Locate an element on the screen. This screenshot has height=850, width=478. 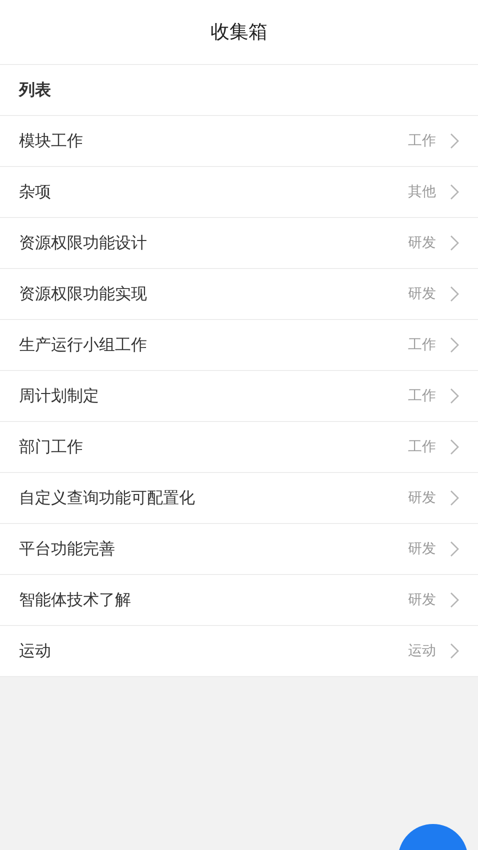
item-name: 杂项 is located at coordinates (35, 192).